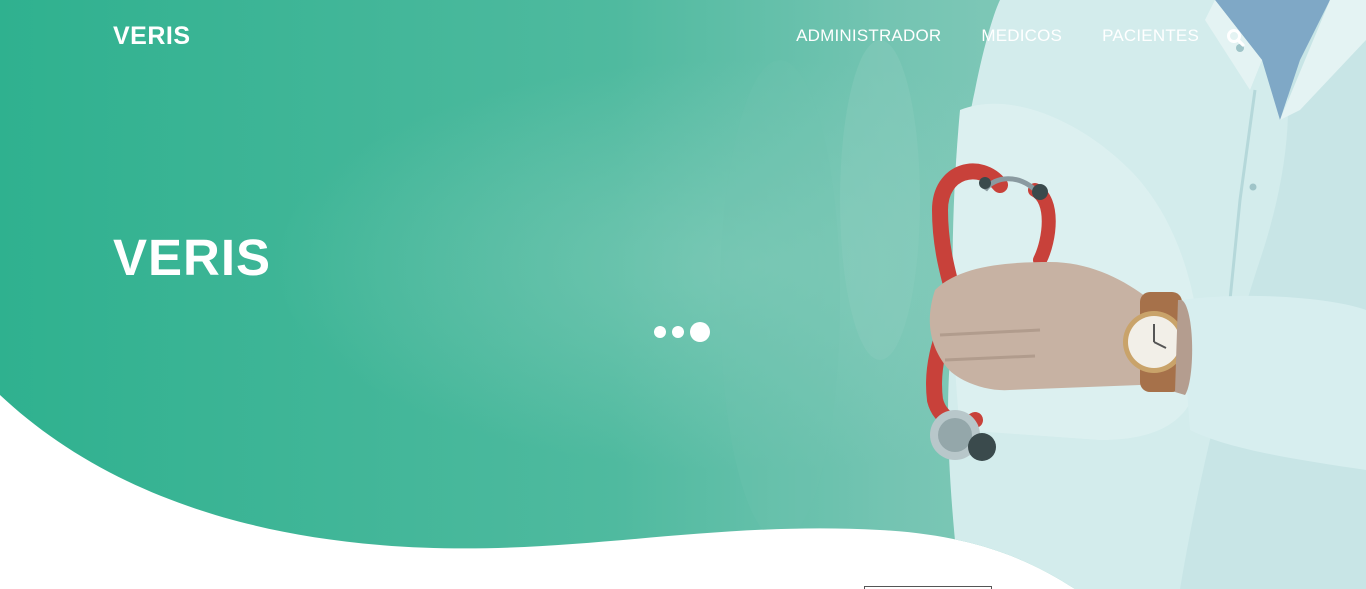 The image size is (1366, 589). Describe the element at coordinates (152, 36) in the screenshot. I see `brand-logo-link: VERIS` at that location.